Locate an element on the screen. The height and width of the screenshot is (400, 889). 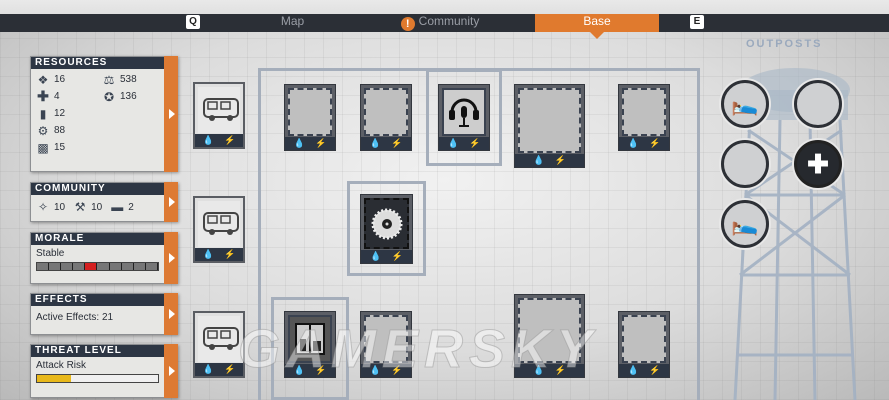
morale-title: MORALE is located at coordinates (104, 239).